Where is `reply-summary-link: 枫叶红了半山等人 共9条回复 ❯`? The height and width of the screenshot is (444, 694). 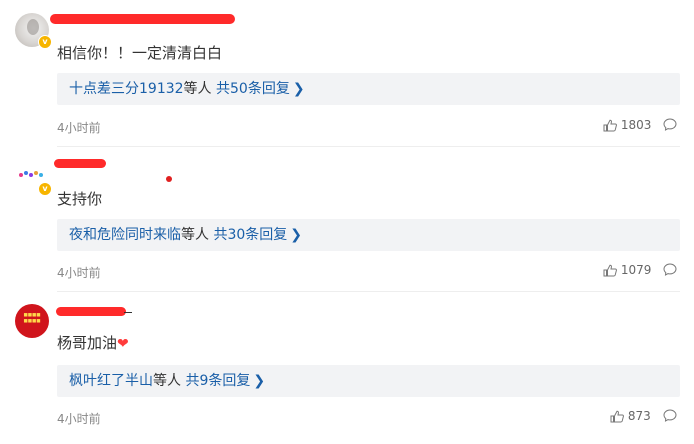
reply-summary-link: 枫叶红了半山等人 共9条回复 ❯ is located at coordinates (368, 381).